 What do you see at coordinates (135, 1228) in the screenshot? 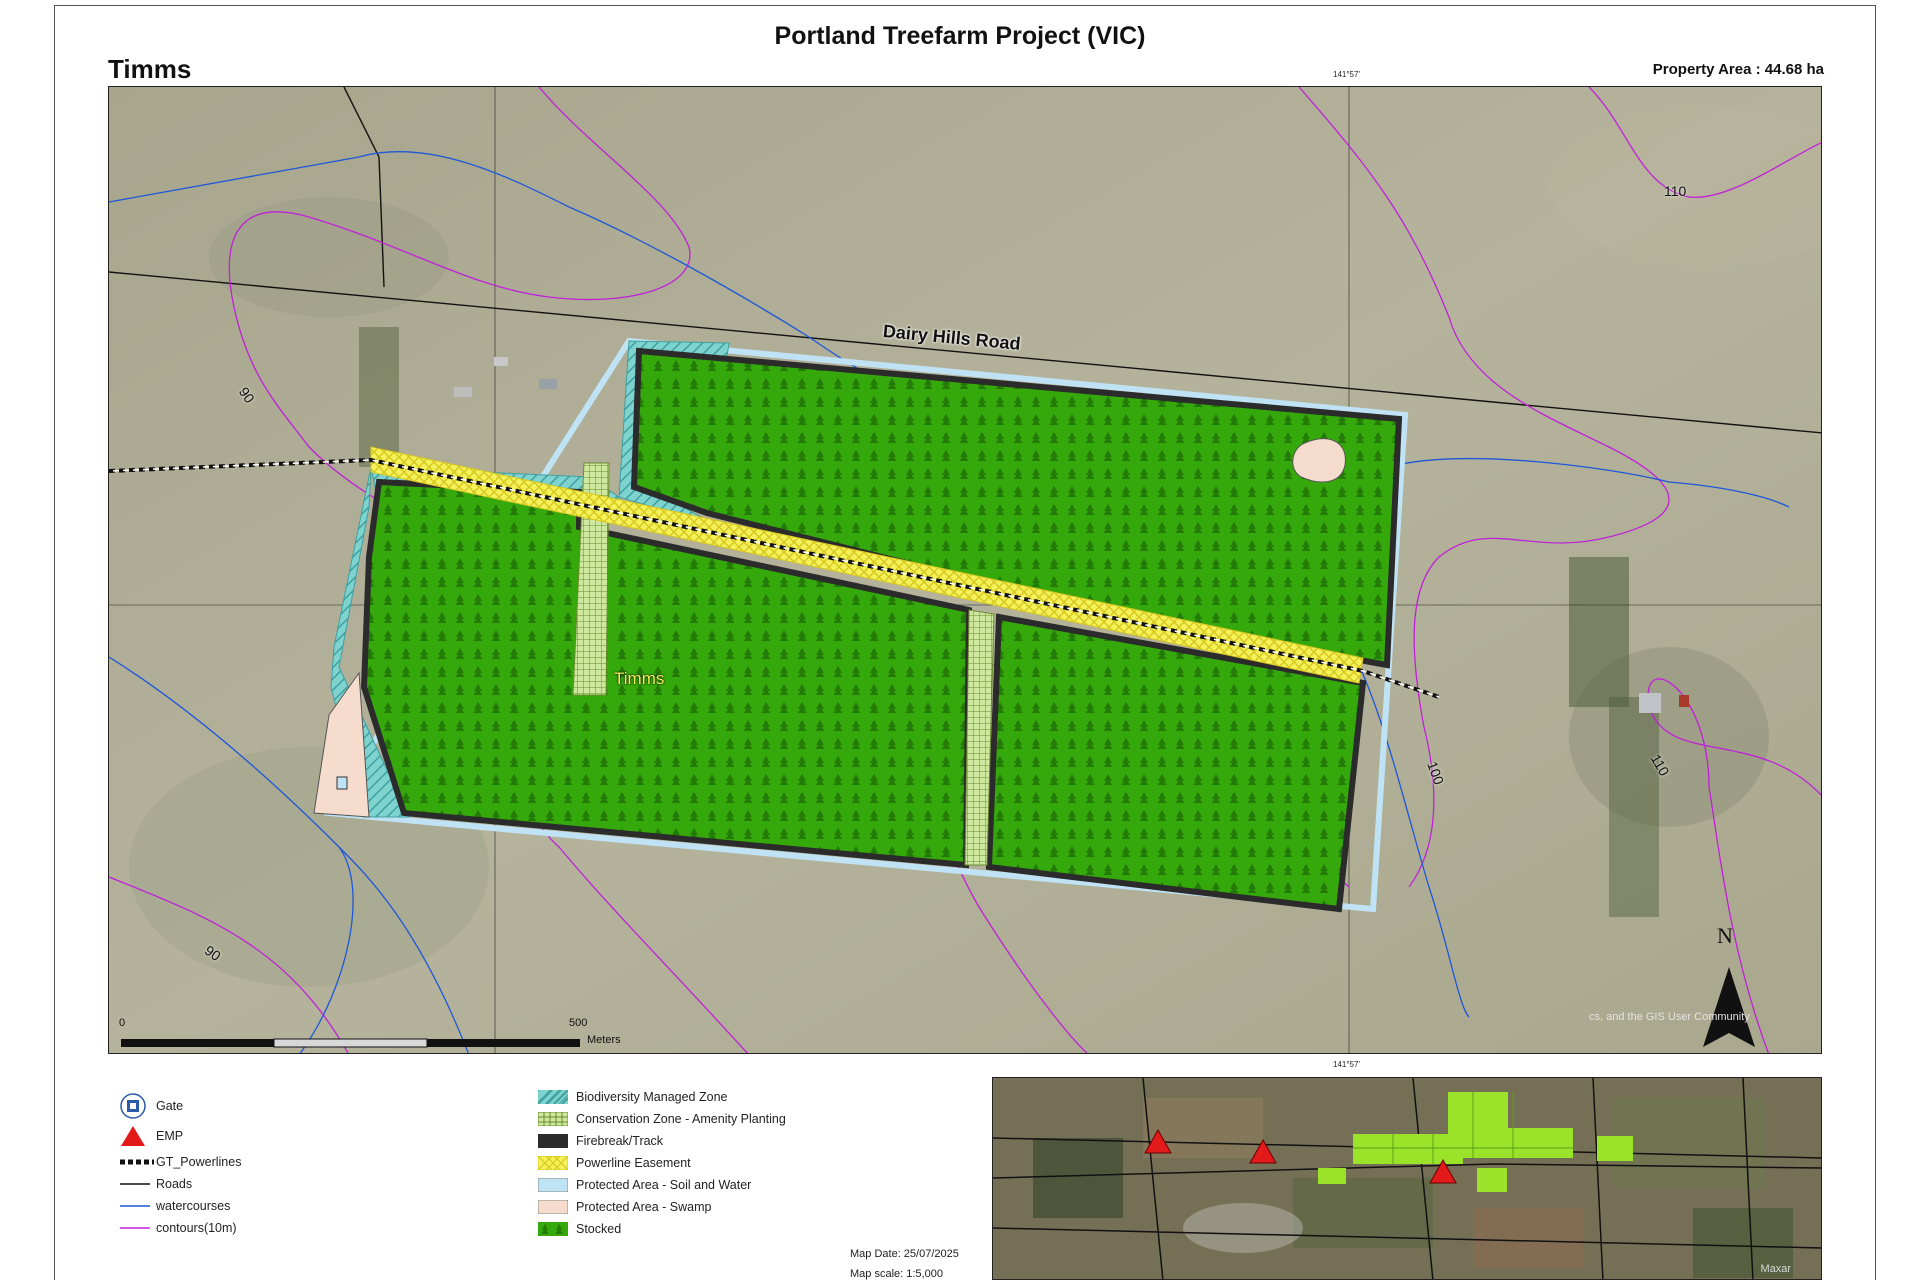
I see `contour-line-icon` at bounding box center [135, 1228].